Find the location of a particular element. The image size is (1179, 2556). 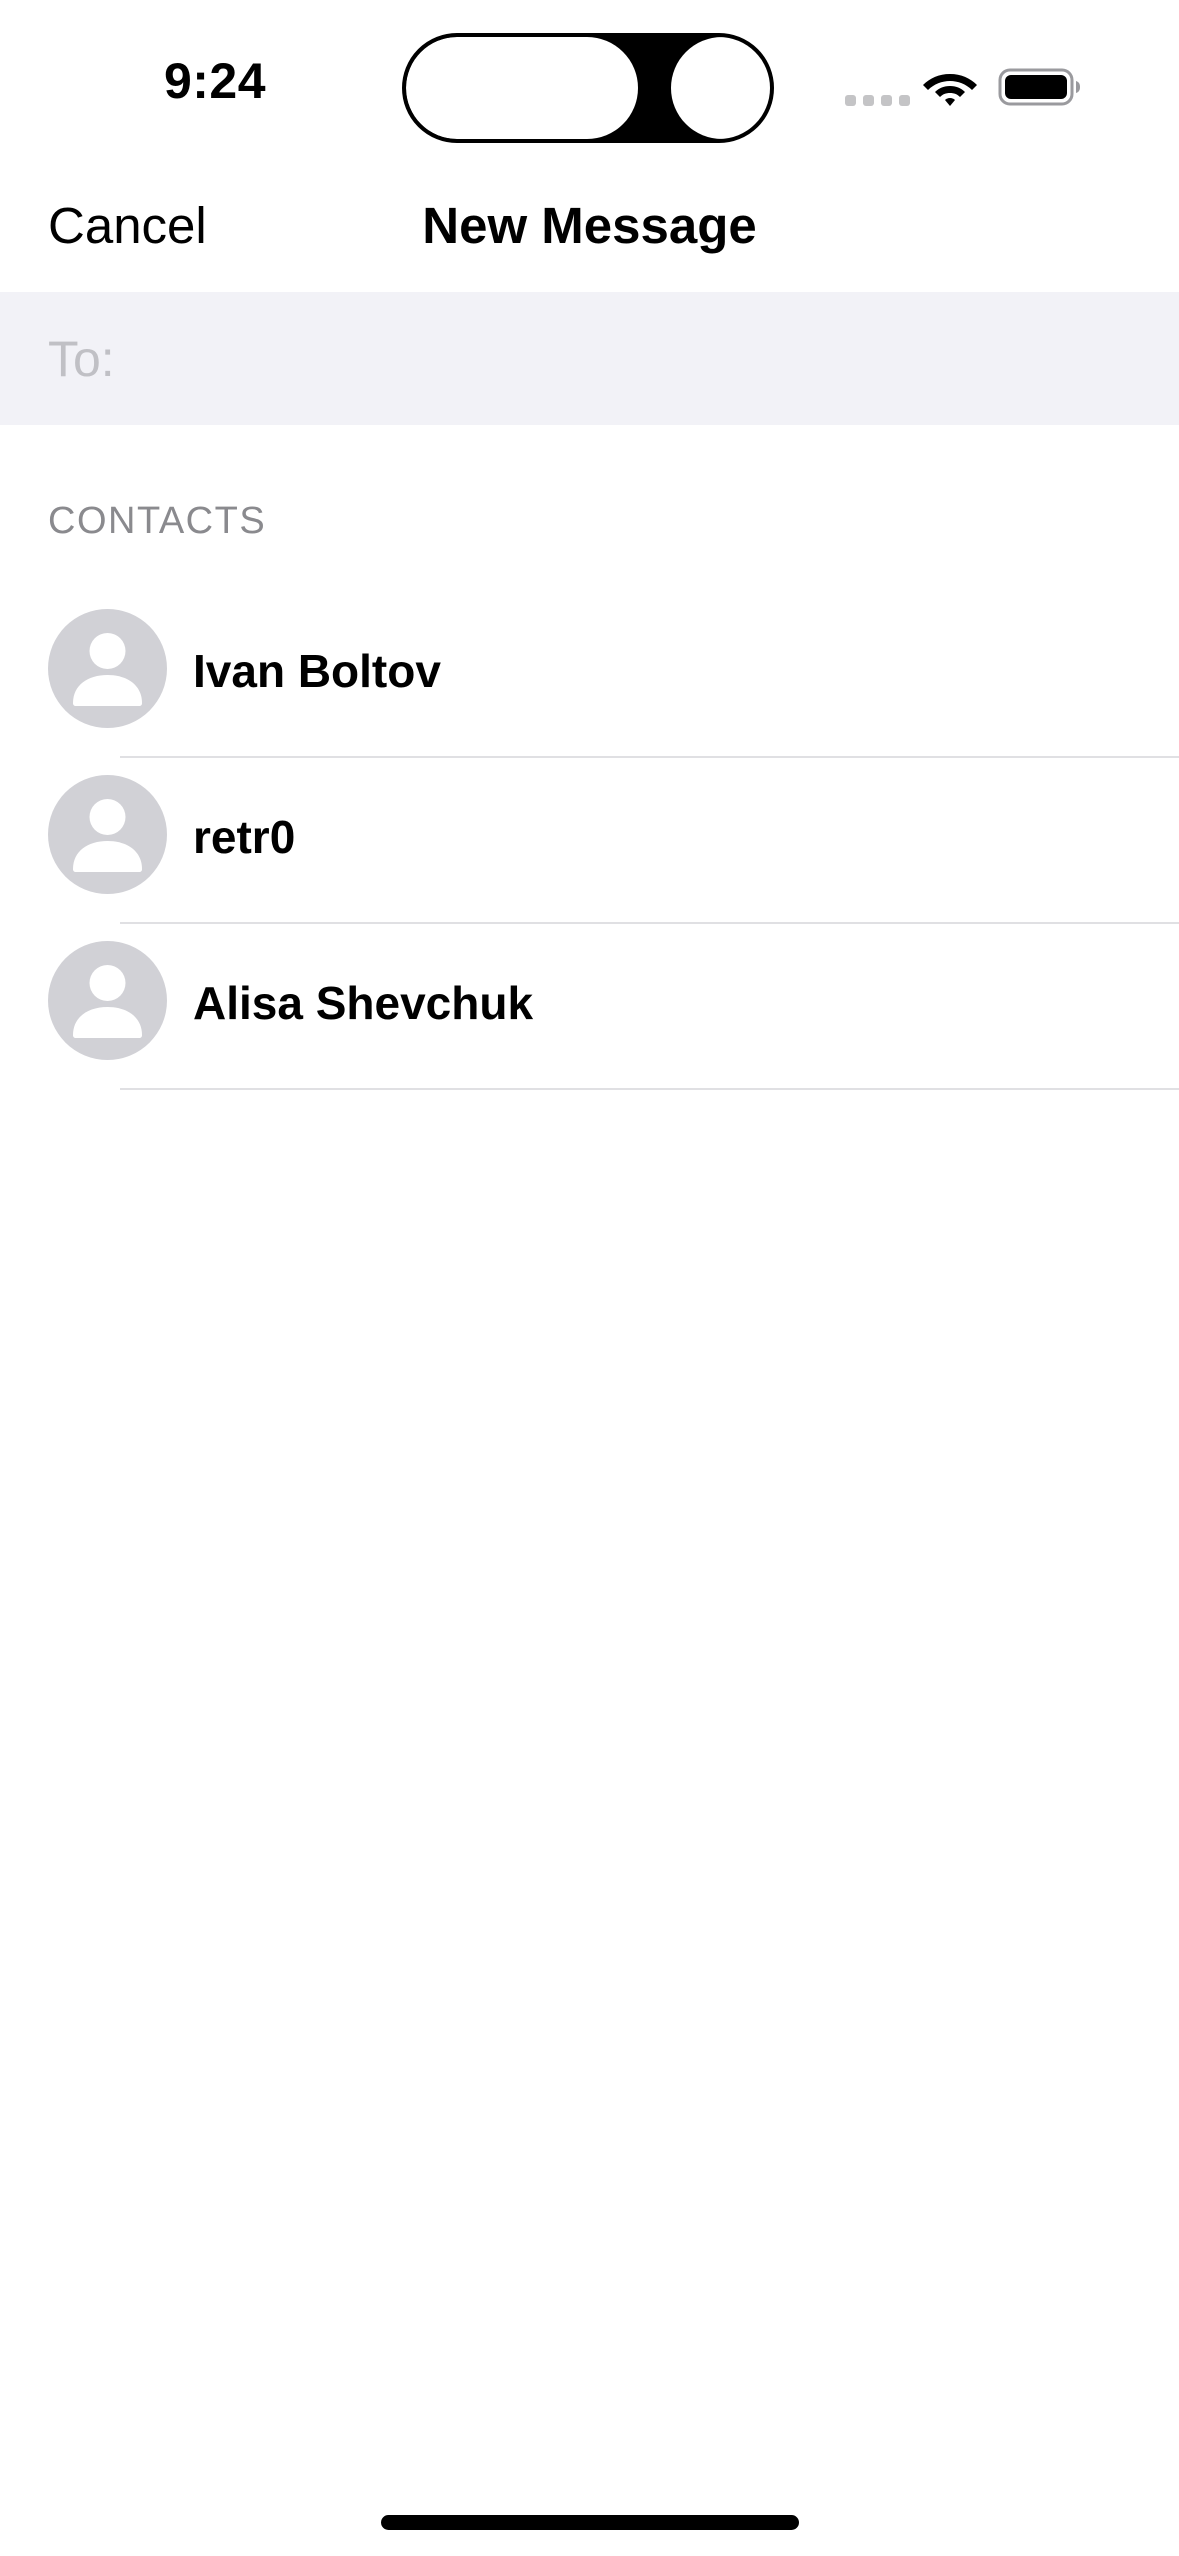

contact-row: Ivan Boltov is located at coordinates (589, 675).